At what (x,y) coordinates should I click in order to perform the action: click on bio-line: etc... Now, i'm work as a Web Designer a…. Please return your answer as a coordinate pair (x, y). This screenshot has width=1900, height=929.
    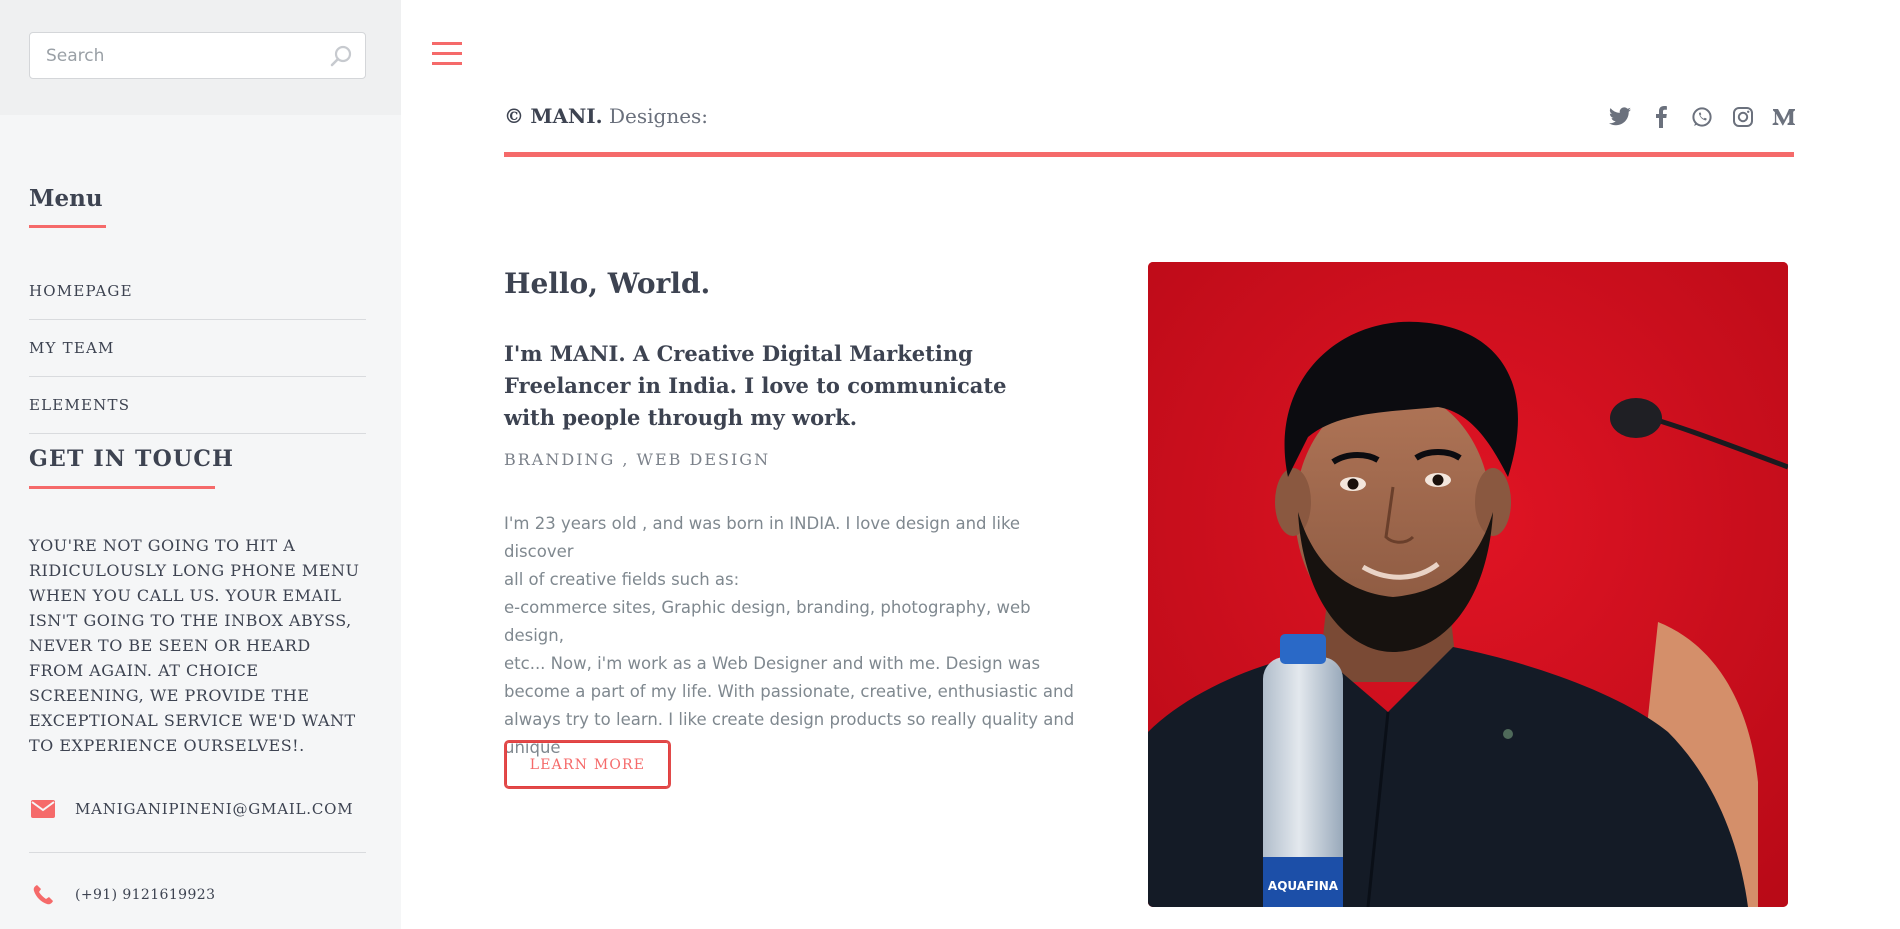
    Looking at the image, I should click on (772, 663).